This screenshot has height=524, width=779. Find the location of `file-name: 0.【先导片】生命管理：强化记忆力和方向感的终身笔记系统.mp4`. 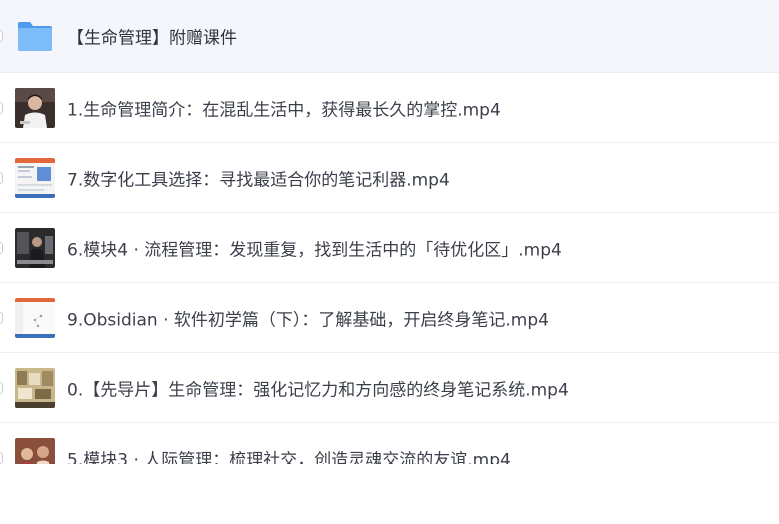

file-name: 0.【先导片】生命管理：强化记忆力和方向感的终身笔记系统.mp4 is located at coordinates (318, 387).